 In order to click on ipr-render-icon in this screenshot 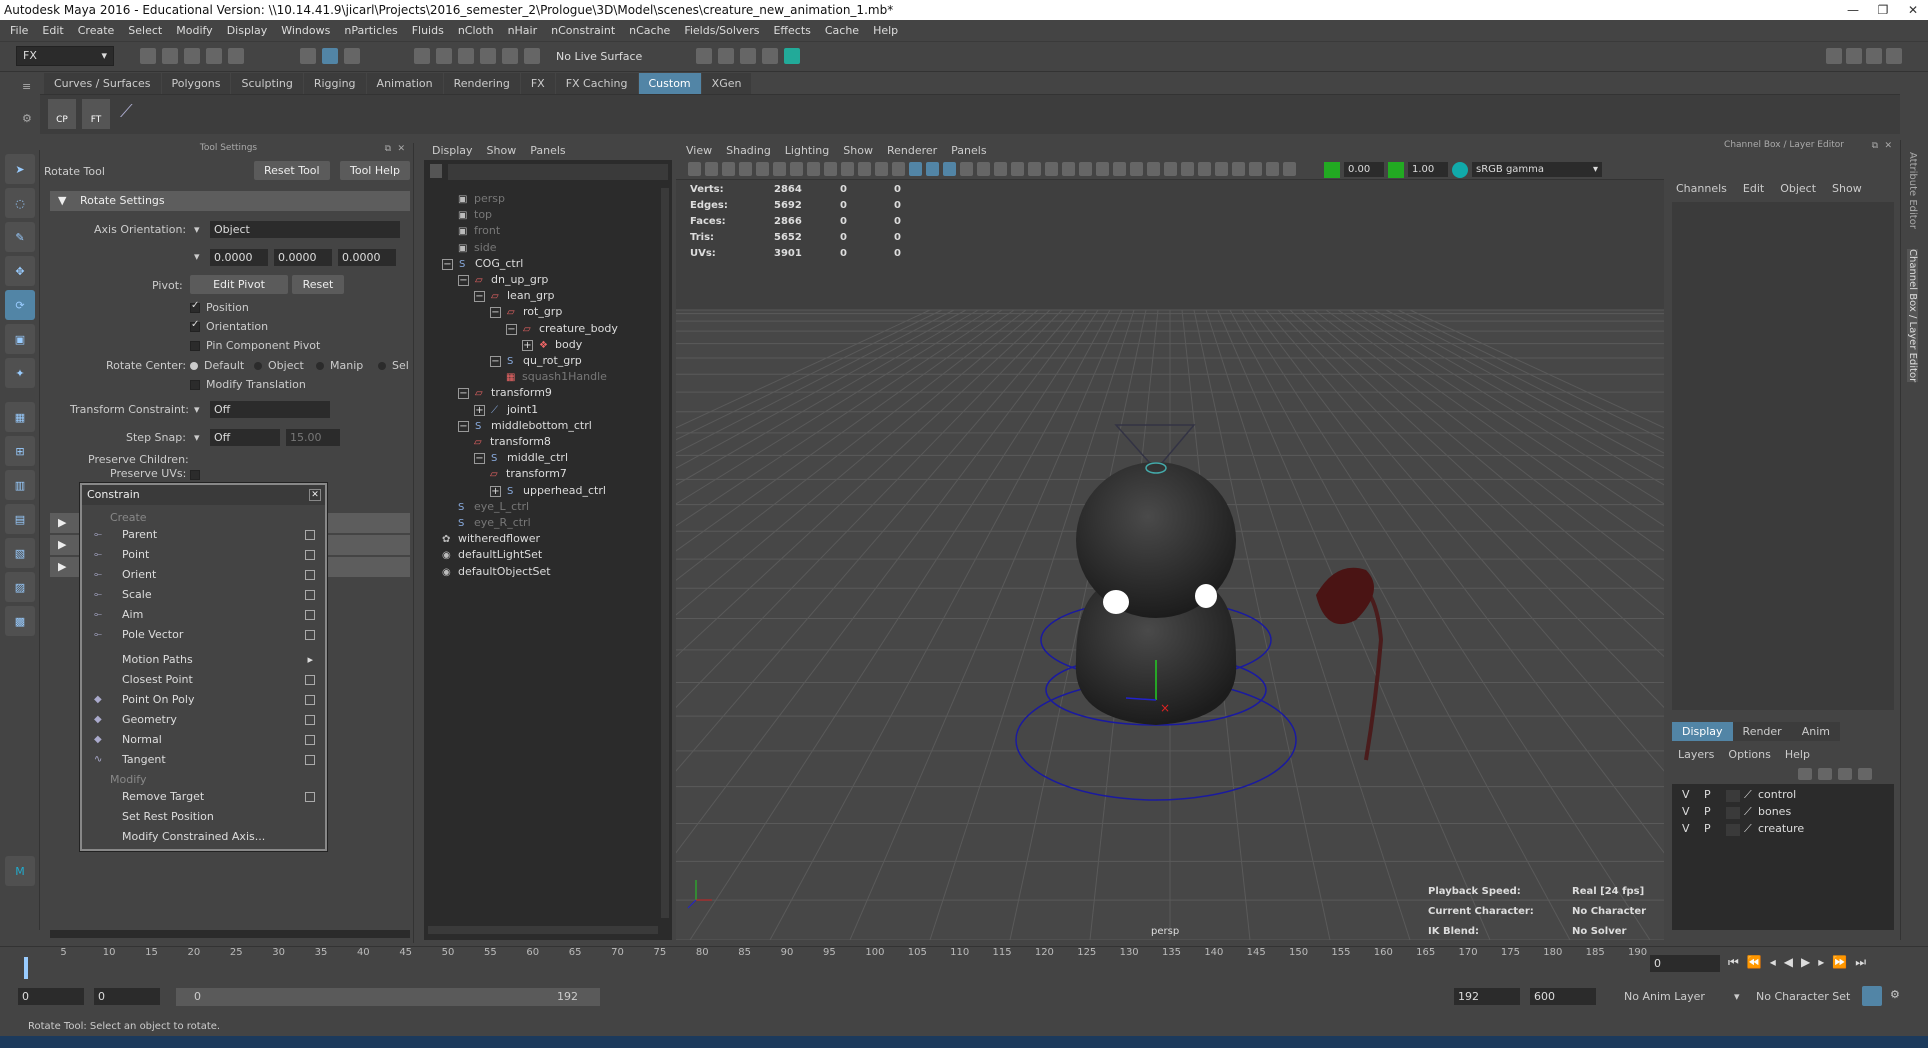, I will do `click(770, 56)`.